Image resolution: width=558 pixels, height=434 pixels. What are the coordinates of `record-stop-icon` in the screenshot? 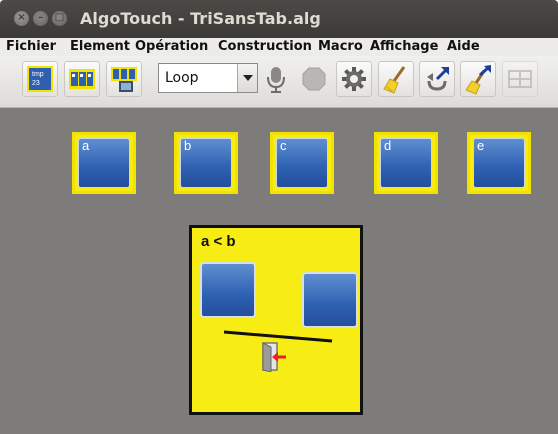 It's located at (314, 79).